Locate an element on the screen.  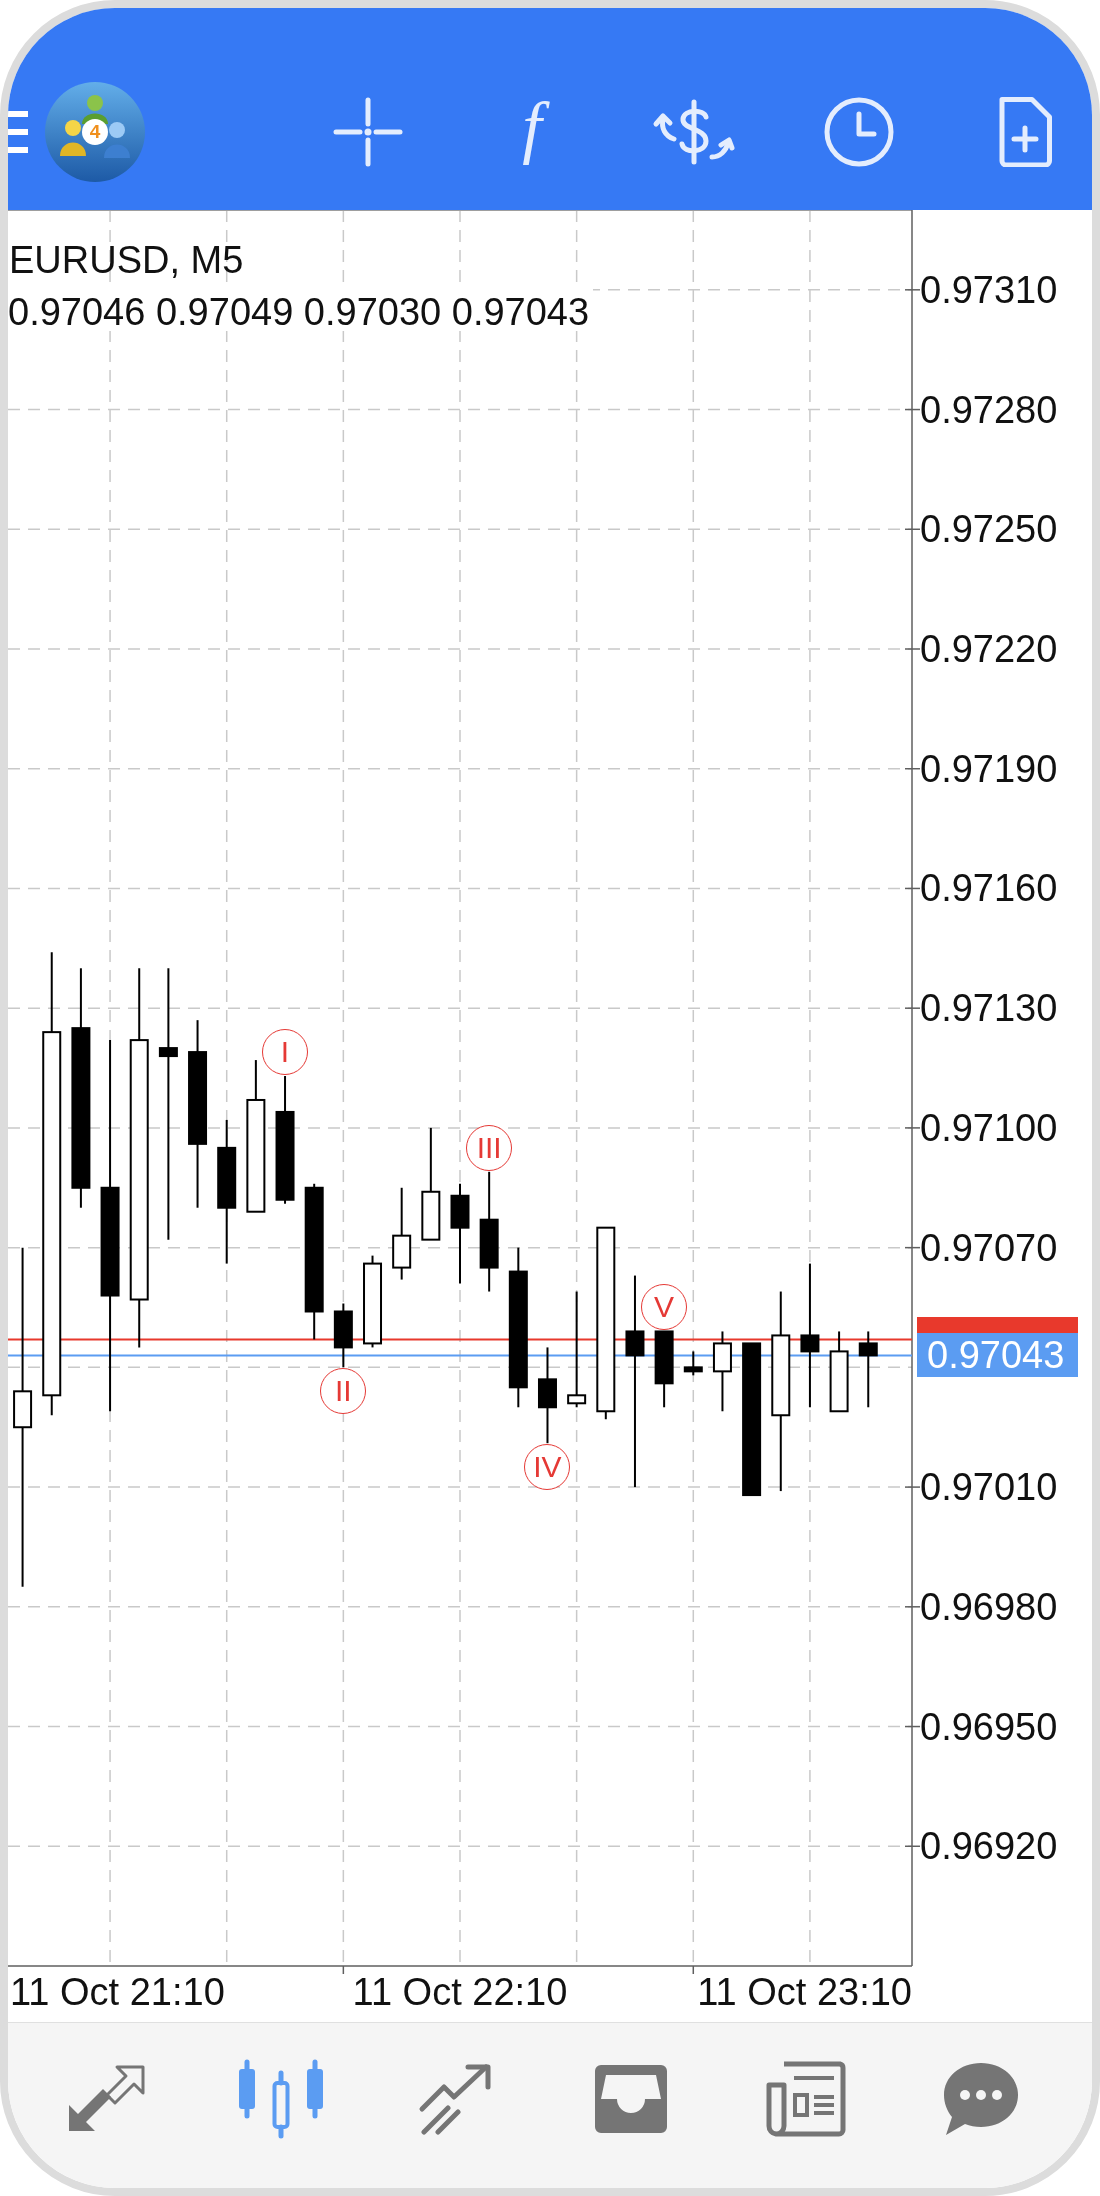
logo-badge: 4 is located at coordinates (95, 132).